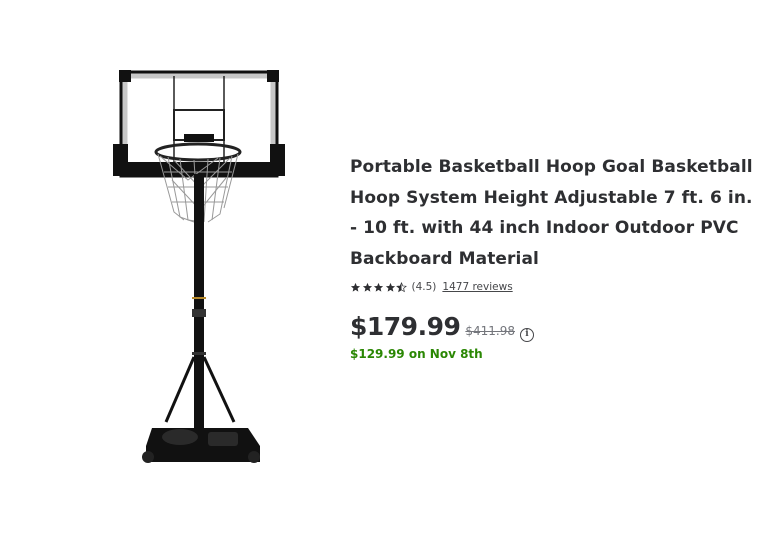 The image size is (770, 540). I want to click on price-row: $179.99 $411.98 i, so click(555, 327).